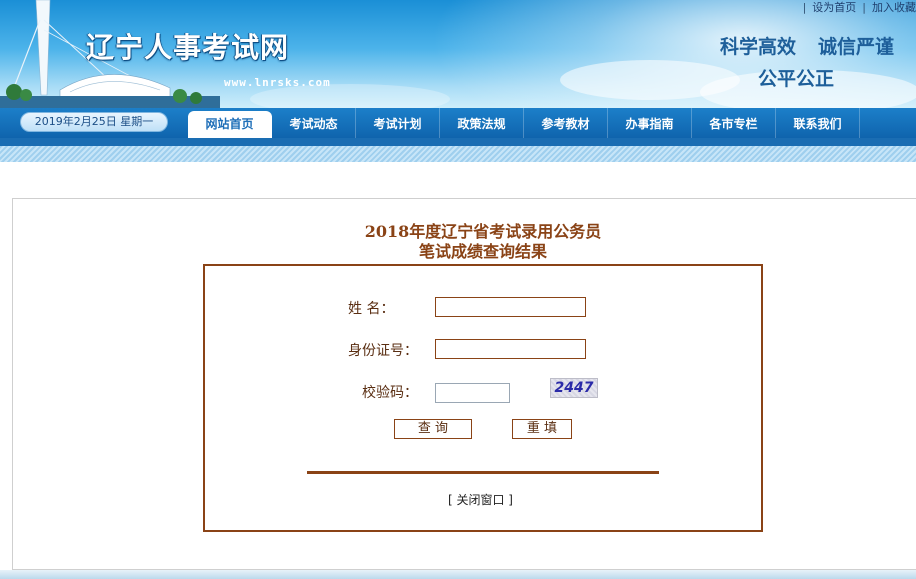 The height and width of the screenshot is (579, 916). What do you see at coordinates (230, 124) in the screenshot?
I see `nav-item-home: 网站首页` at bounding box center [230, 124].